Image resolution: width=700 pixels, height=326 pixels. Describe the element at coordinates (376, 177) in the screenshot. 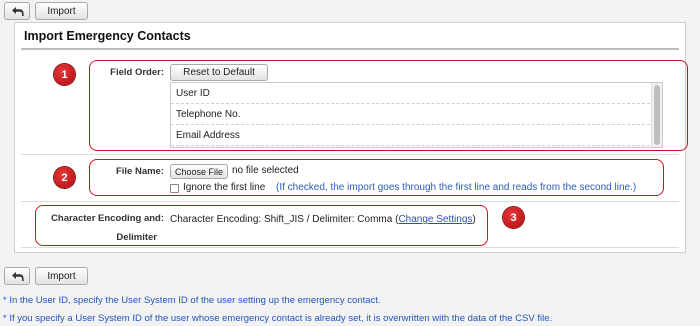

I see `callout-frame-file-name` at that location.